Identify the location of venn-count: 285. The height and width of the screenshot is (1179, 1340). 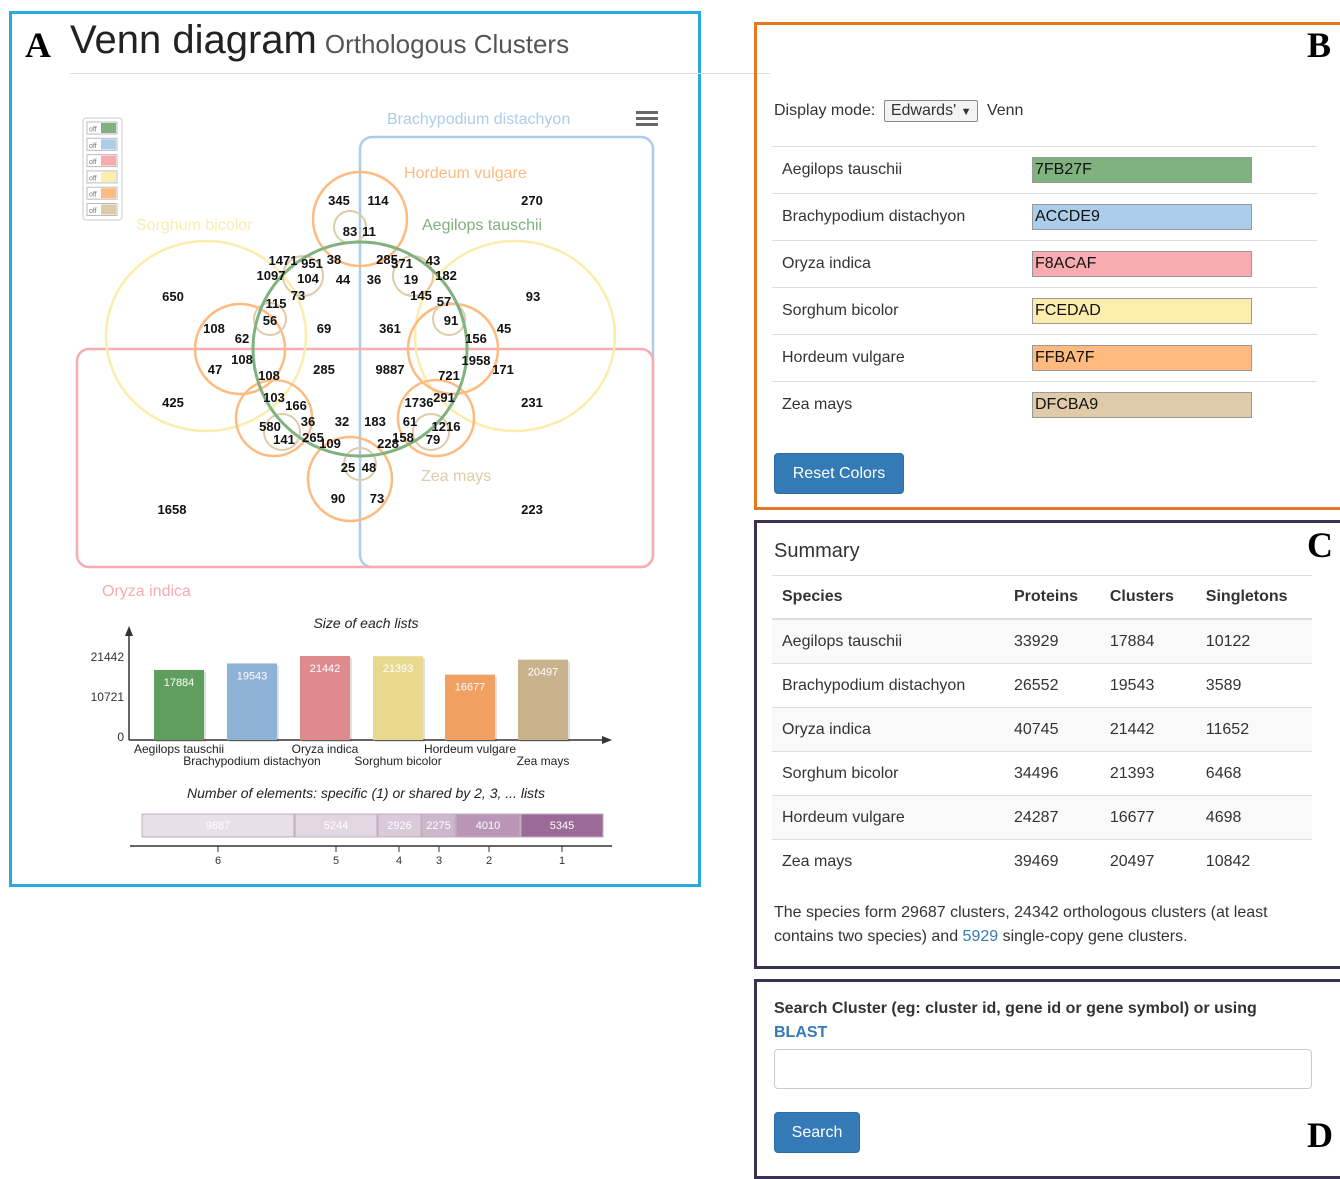
(324, 369).